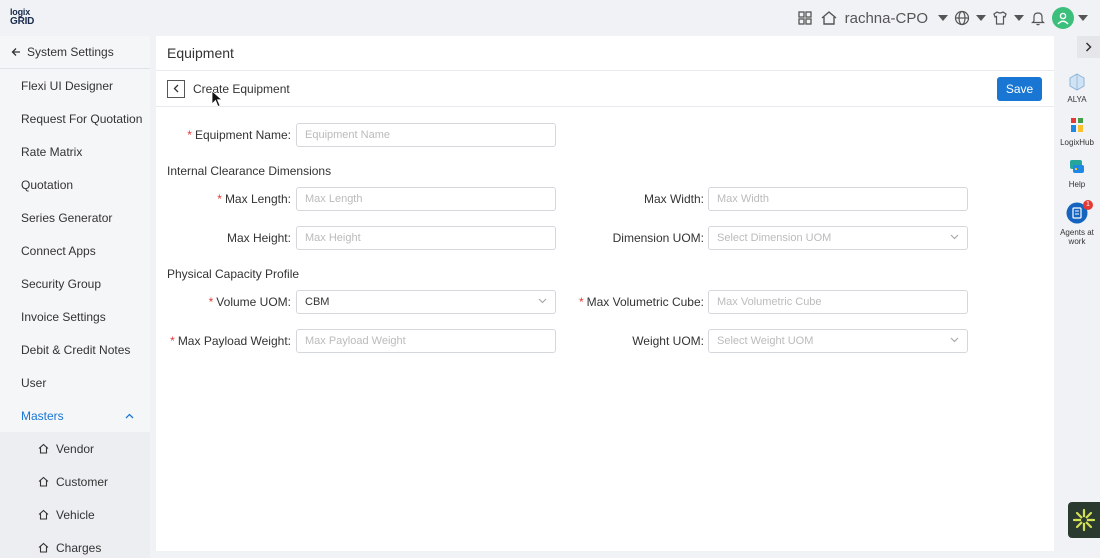 The height and width of the screenshot is (558, 1100). I want to click on sidebar-item-label: Security Group, so click(61, 283).